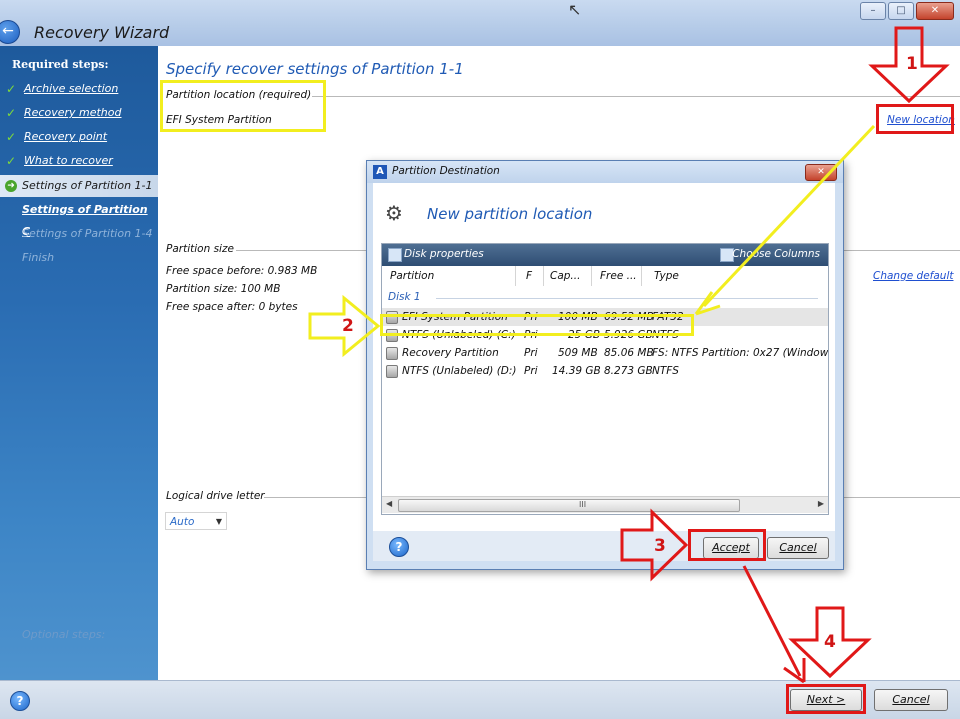 This screenshot has width=960, height=719. What do you see at coordinates (789, 216) in the screenshot?
I see `yellow-connector-line` at bounding box center [789, 216].